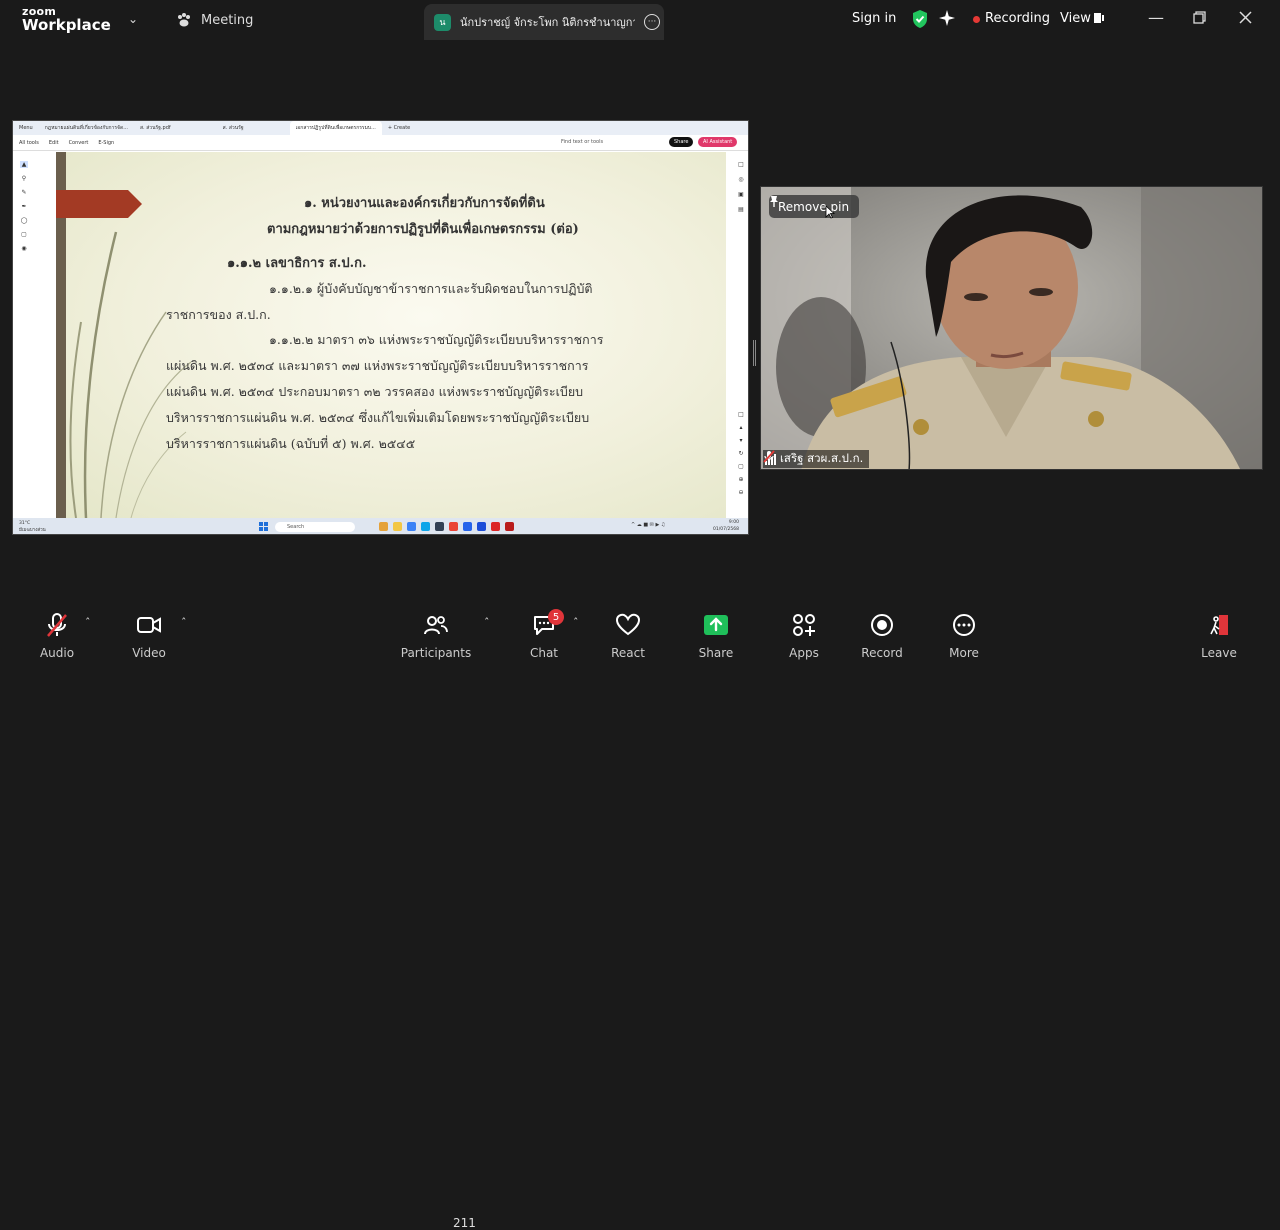 The width and height of the screenshot is (1280, 1230). What do you see at coordinates (741, 164) in the screenshot?
I see `comment-icon: □` at bounding box center [741, 164].